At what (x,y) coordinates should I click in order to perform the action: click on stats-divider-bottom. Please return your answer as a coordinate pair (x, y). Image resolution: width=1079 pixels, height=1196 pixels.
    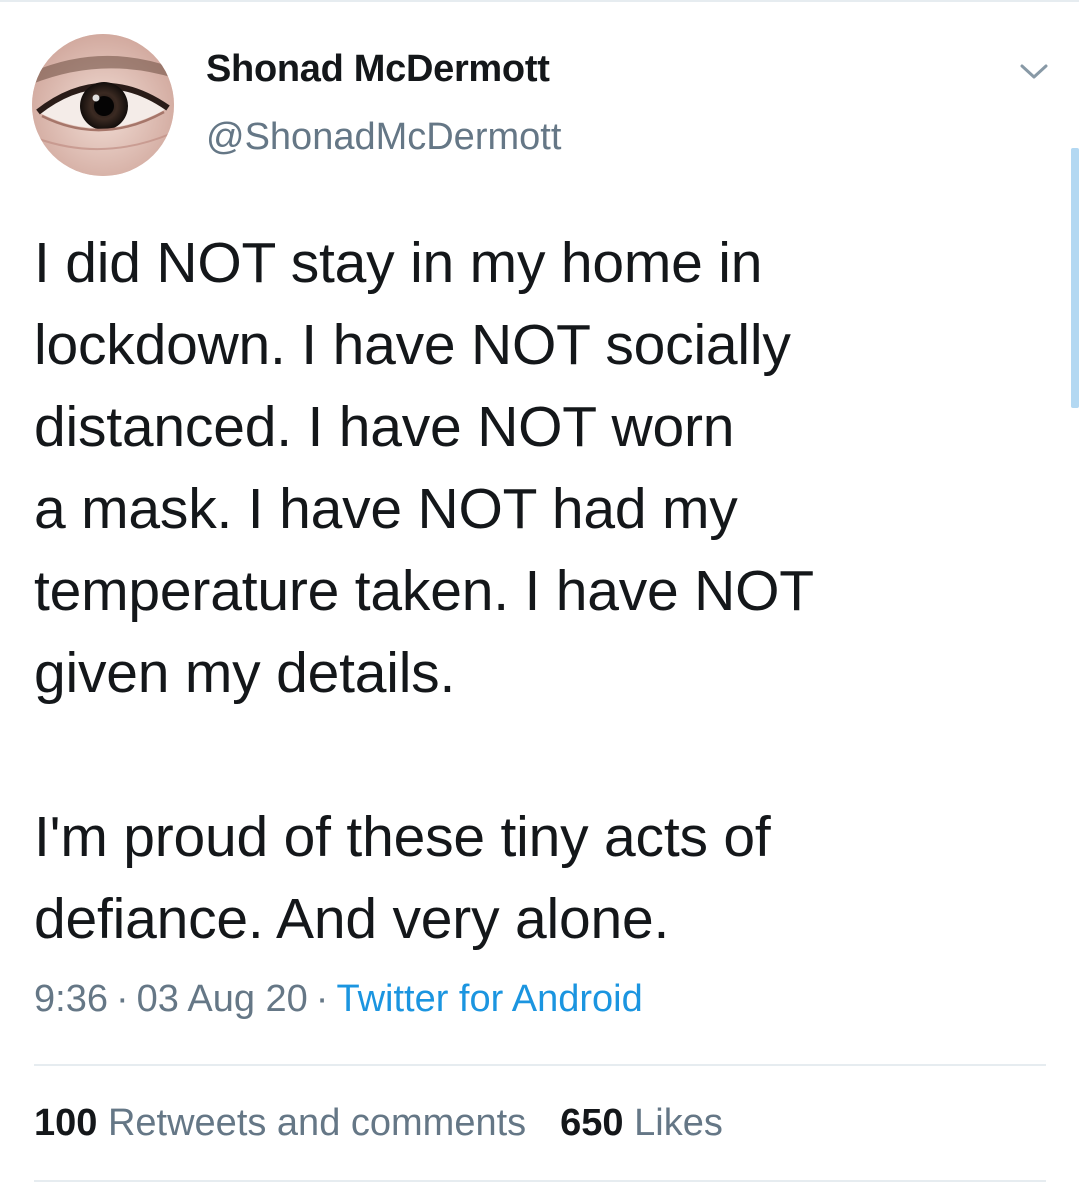
    Looking at the image, I should click on (540, 1181).